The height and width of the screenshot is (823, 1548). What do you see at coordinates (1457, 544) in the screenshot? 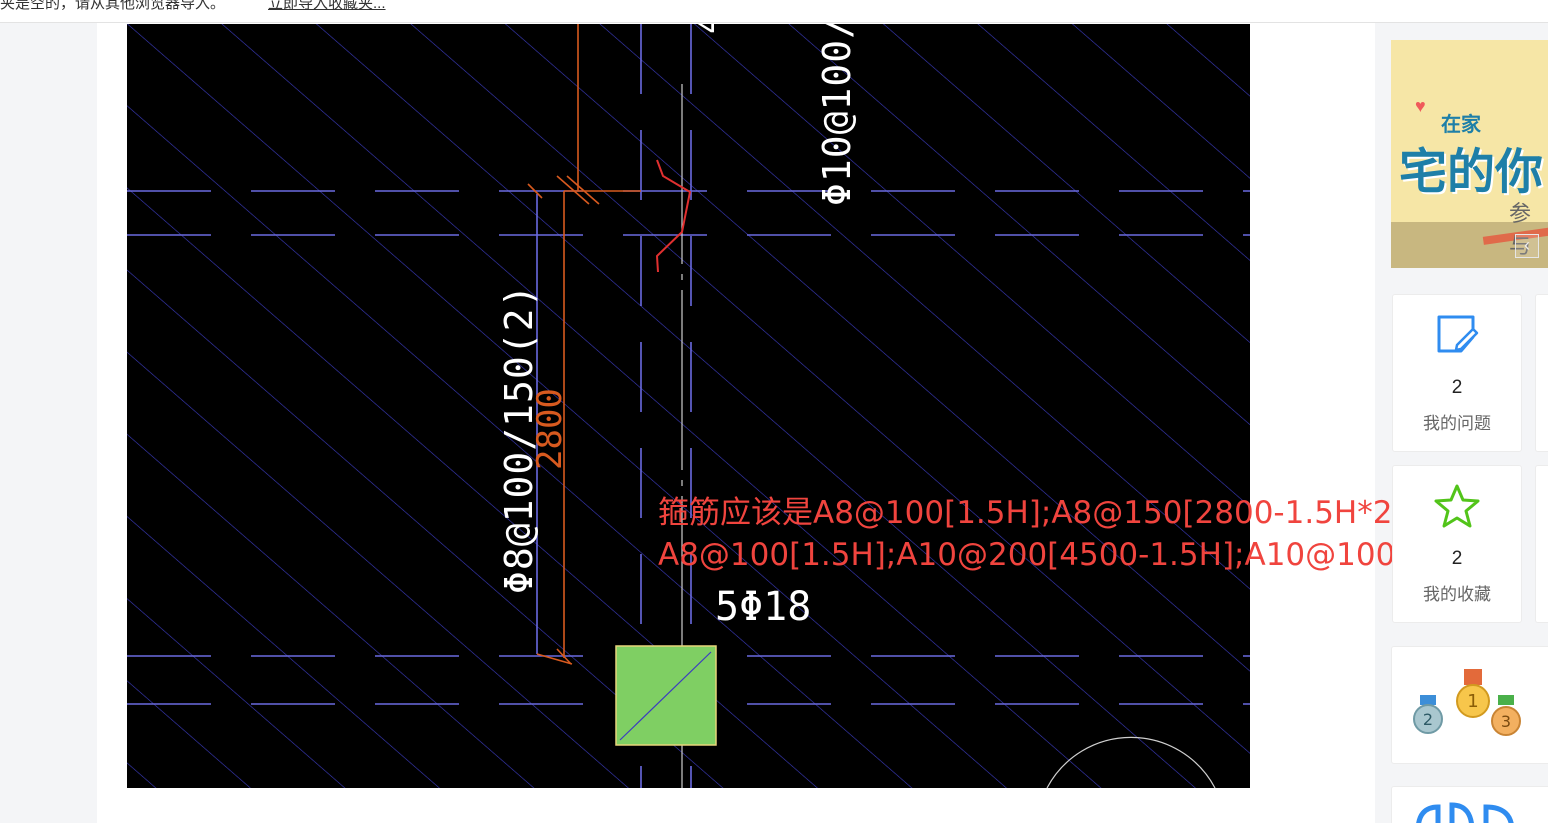
I see `my-favorites-card: 2 我的收藏` at bounding box center [1457, 544].